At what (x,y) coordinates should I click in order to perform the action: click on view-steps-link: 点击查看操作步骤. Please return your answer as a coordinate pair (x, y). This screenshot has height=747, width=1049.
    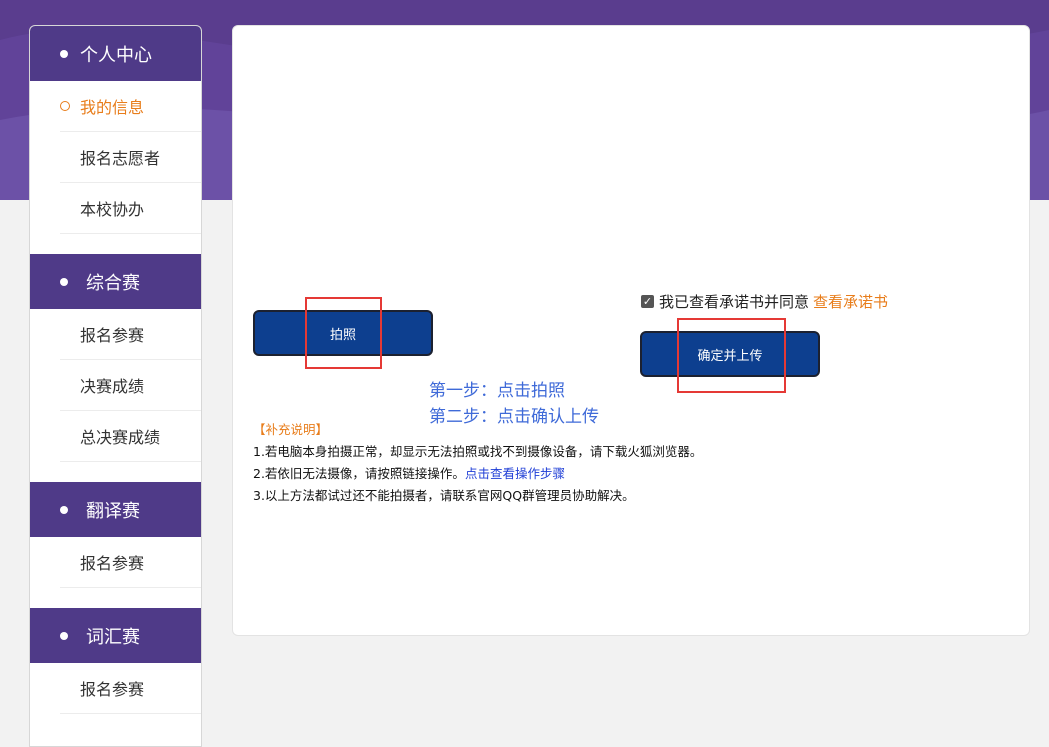
    Looking at the image, I should click on (515, 473).